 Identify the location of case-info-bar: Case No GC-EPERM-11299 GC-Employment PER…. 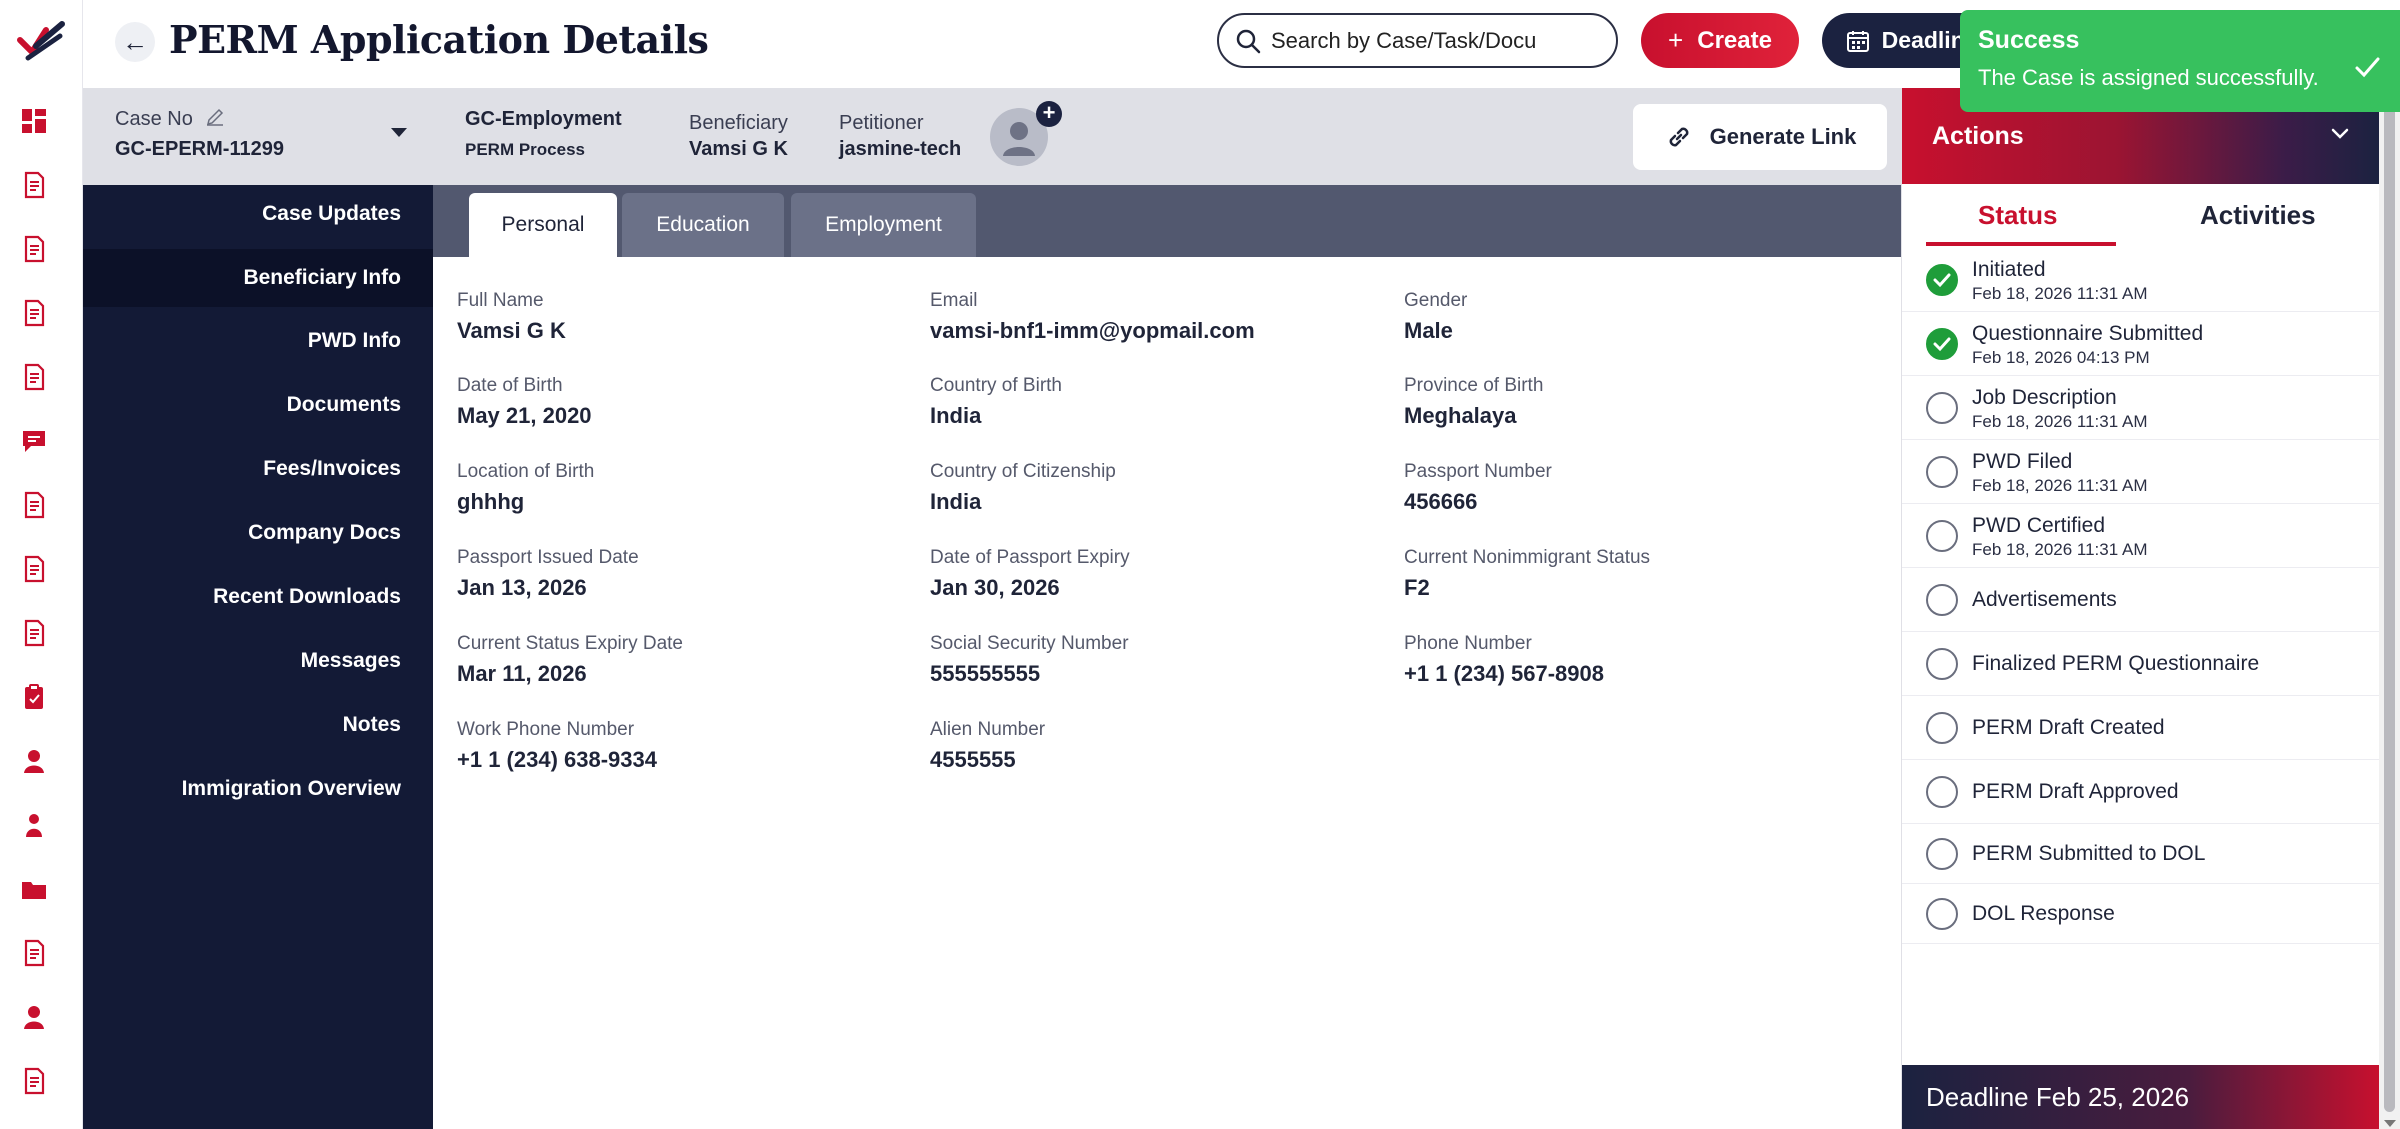
(992, 136).